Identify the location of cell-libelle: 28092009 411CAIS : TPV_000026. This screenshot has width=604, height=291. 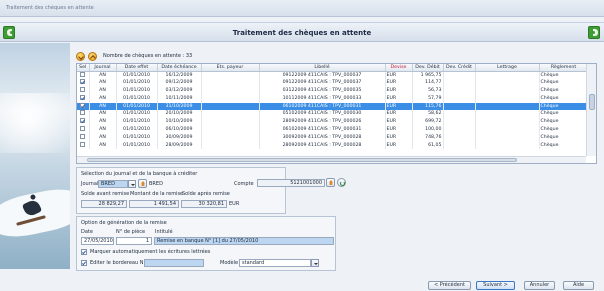
(322, 122).